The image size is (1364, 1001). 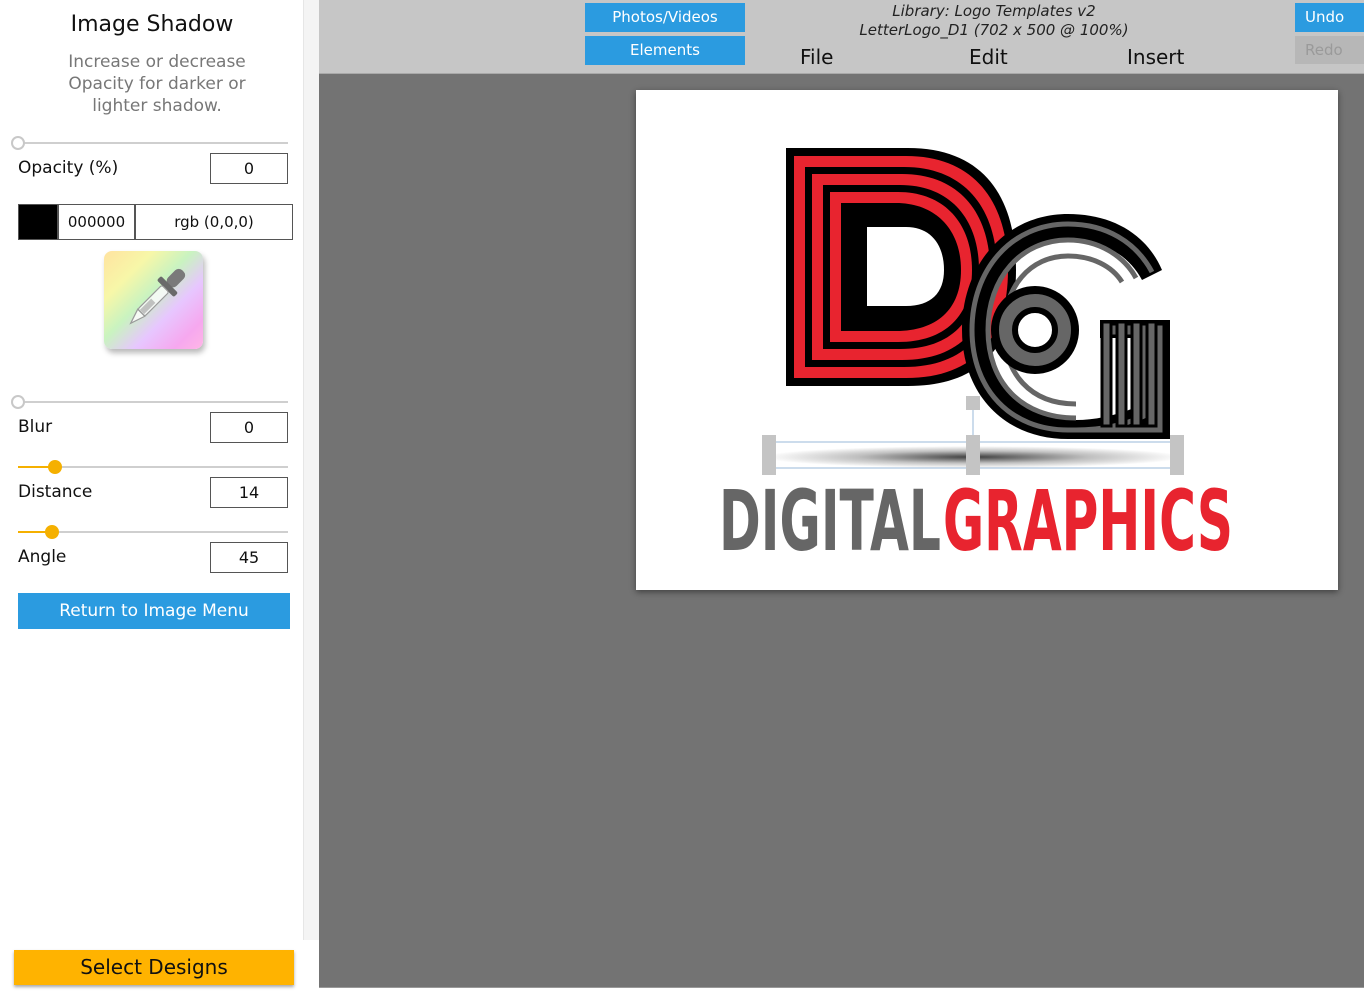 What do you see at coordinates (249, 427) in the screenshot?
I see `blur-input` at bounding box center [249, 427].